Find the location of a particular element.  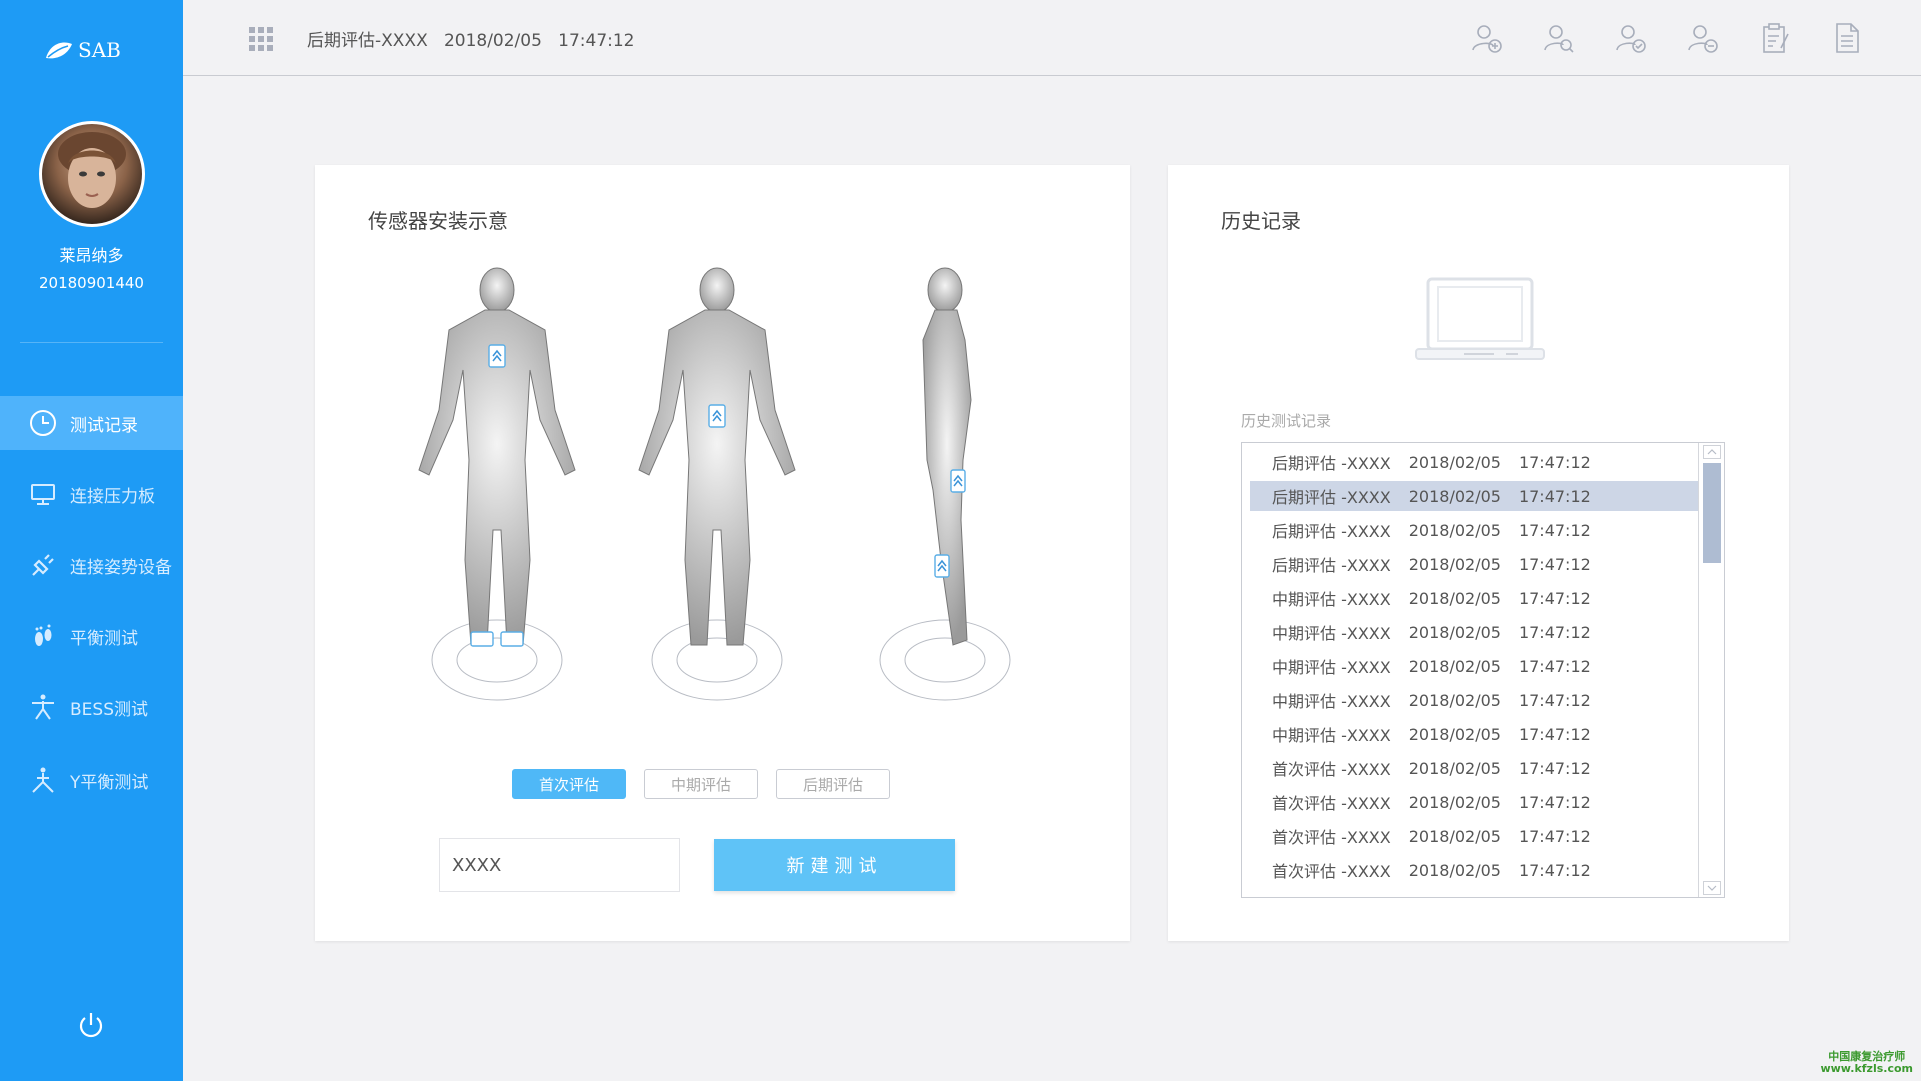

laptop-icon is located at coordinates (1480, 318).